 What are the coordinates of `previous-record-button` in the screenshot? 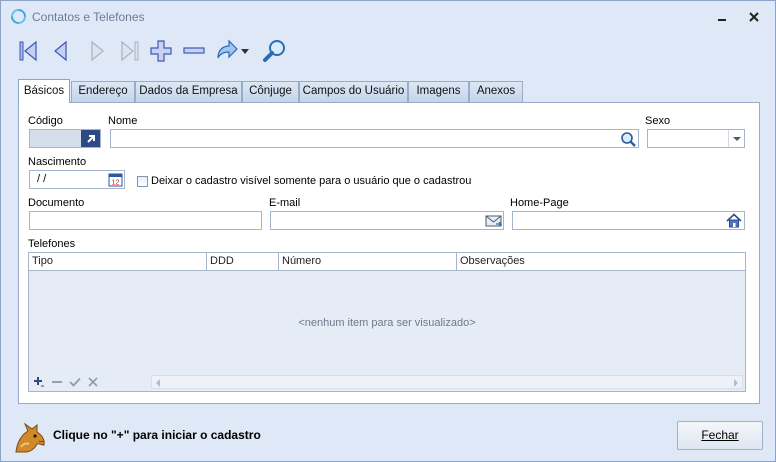 It's located at (61, 51).